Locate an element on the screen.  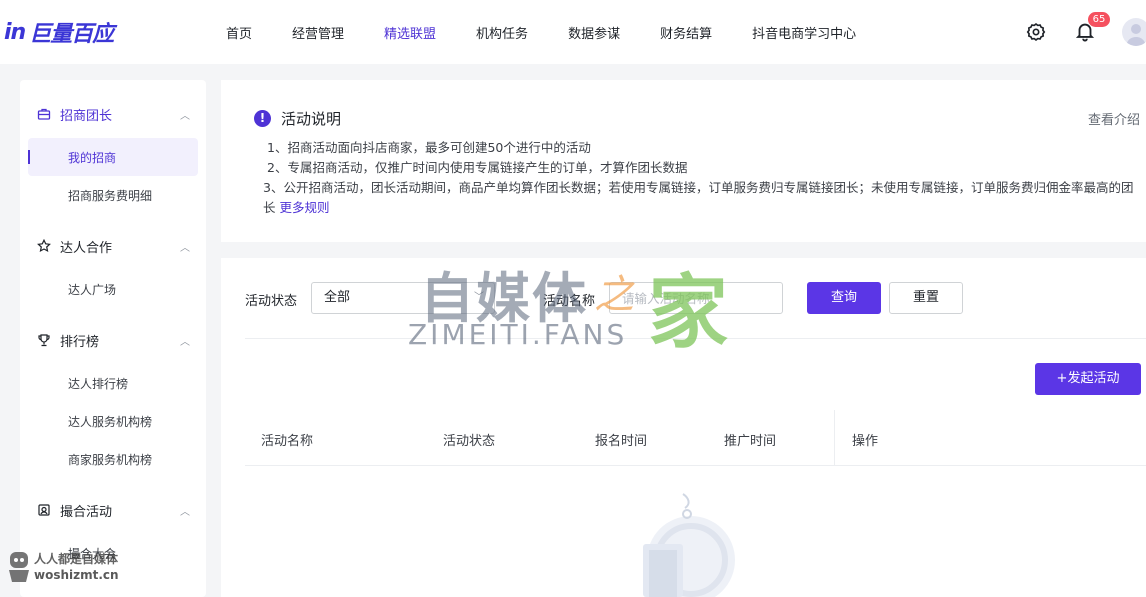
brand-mark: in is located at coordinates (15, 32).